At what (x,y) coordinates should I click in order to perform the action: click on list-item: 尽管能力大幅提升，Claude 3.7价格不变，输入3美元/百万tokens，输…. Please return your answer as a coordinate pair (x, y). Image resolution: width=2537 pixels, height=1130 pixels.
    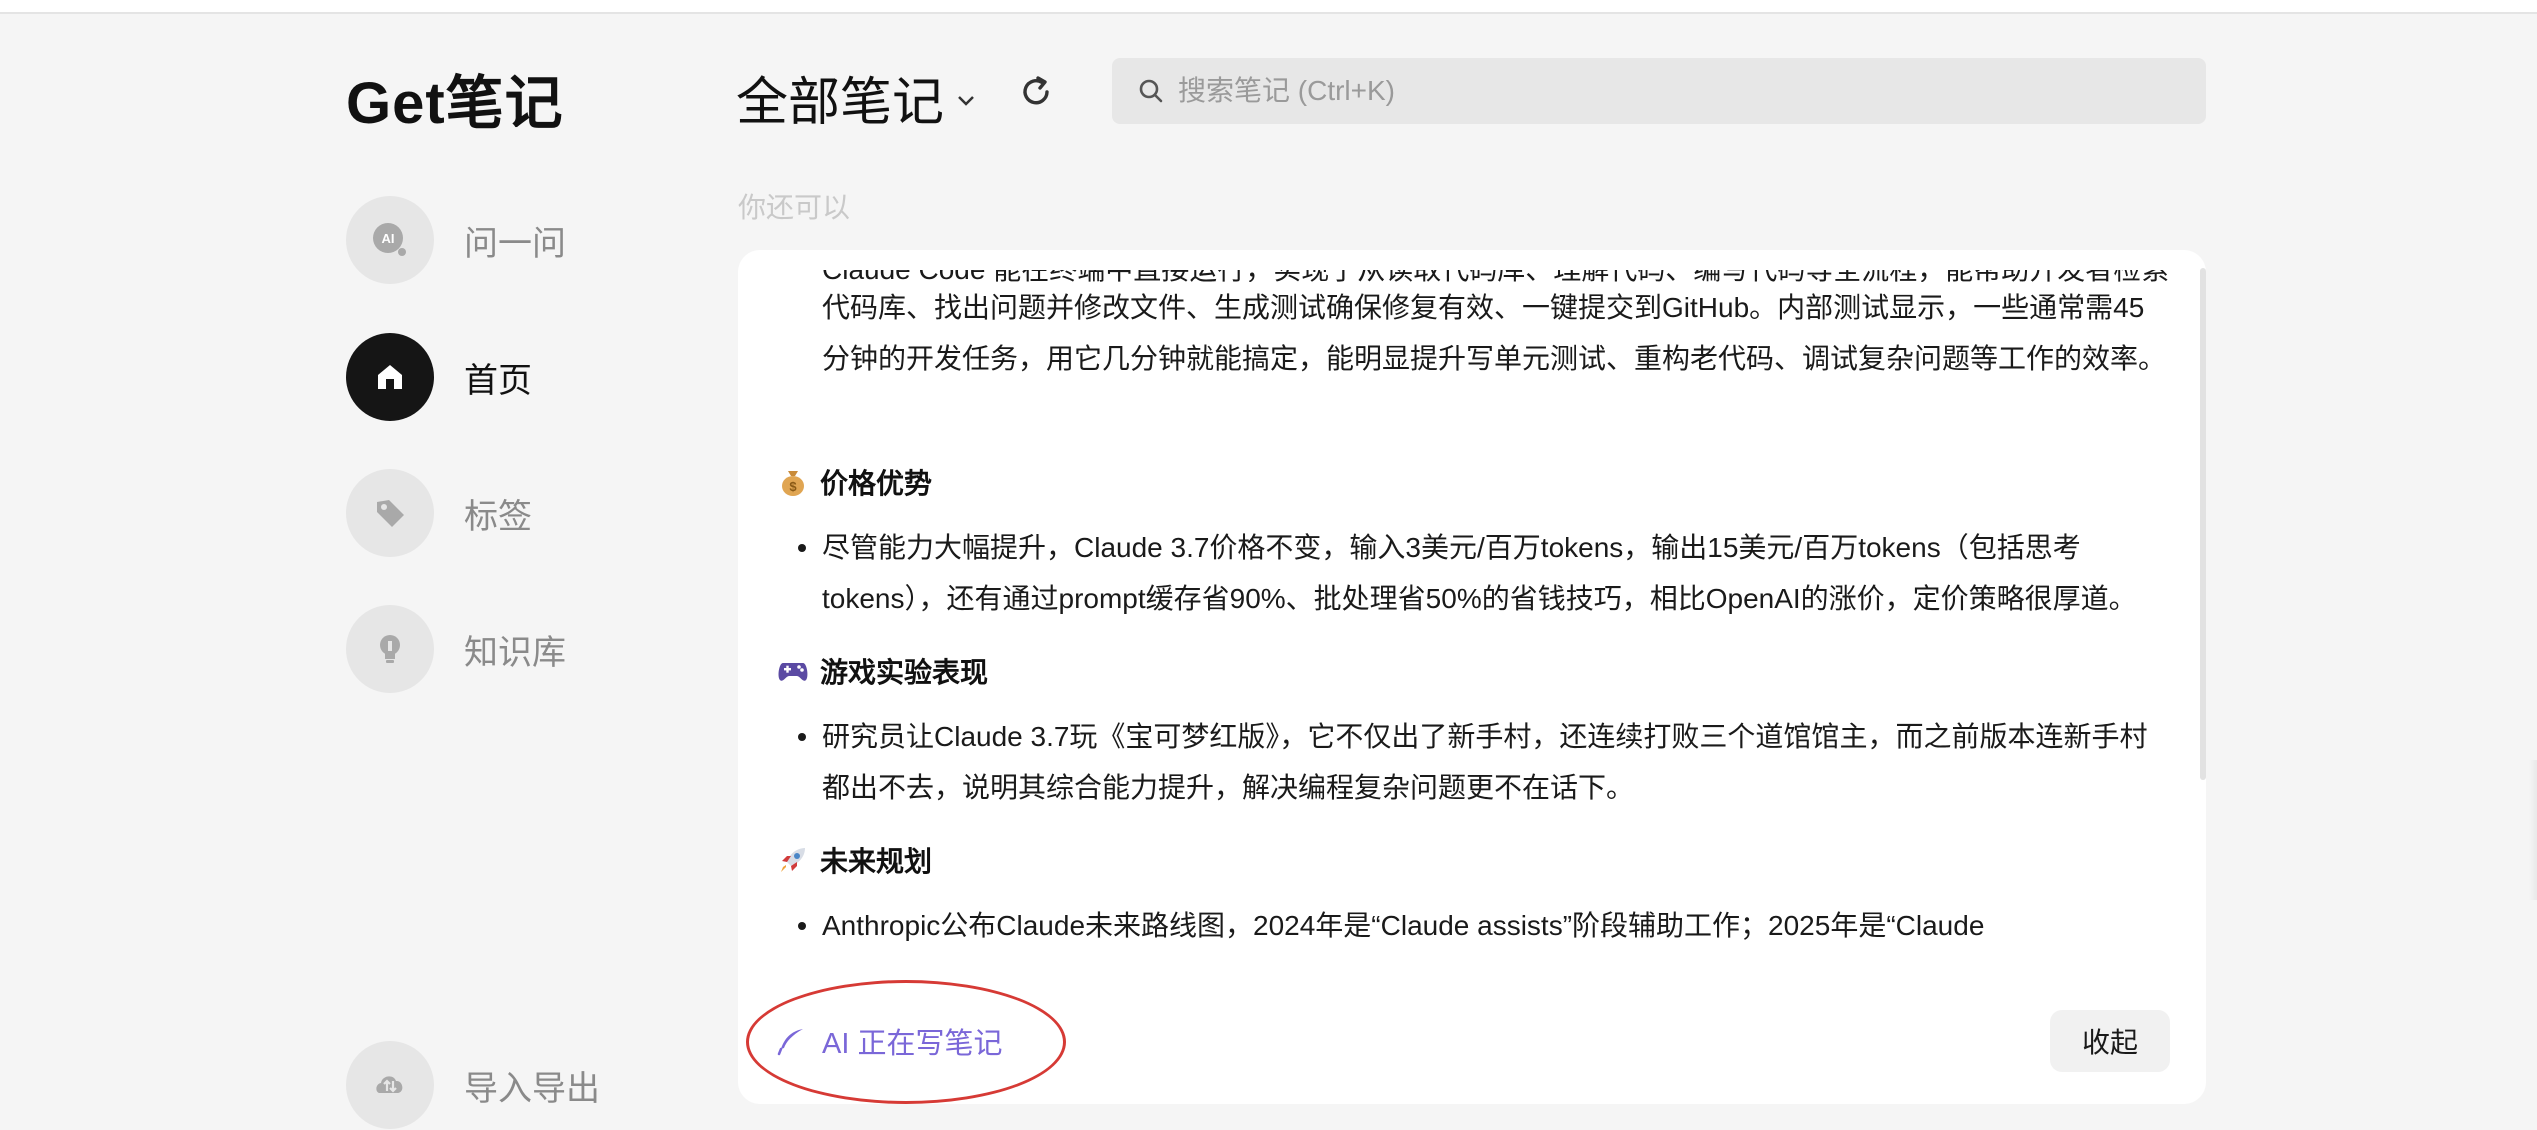
    Looking at the image, I should click on (1483, 573).